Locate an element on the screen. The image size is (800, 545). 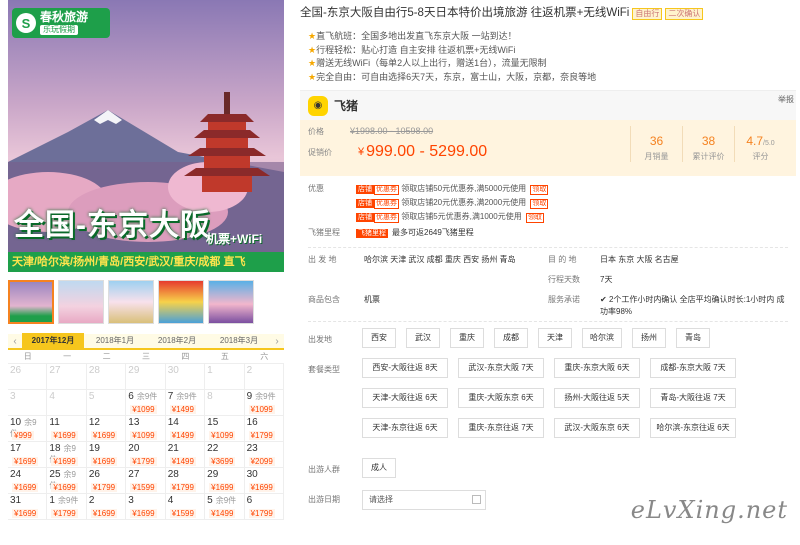
logo-icon: S is located at coordinates (26, 23).